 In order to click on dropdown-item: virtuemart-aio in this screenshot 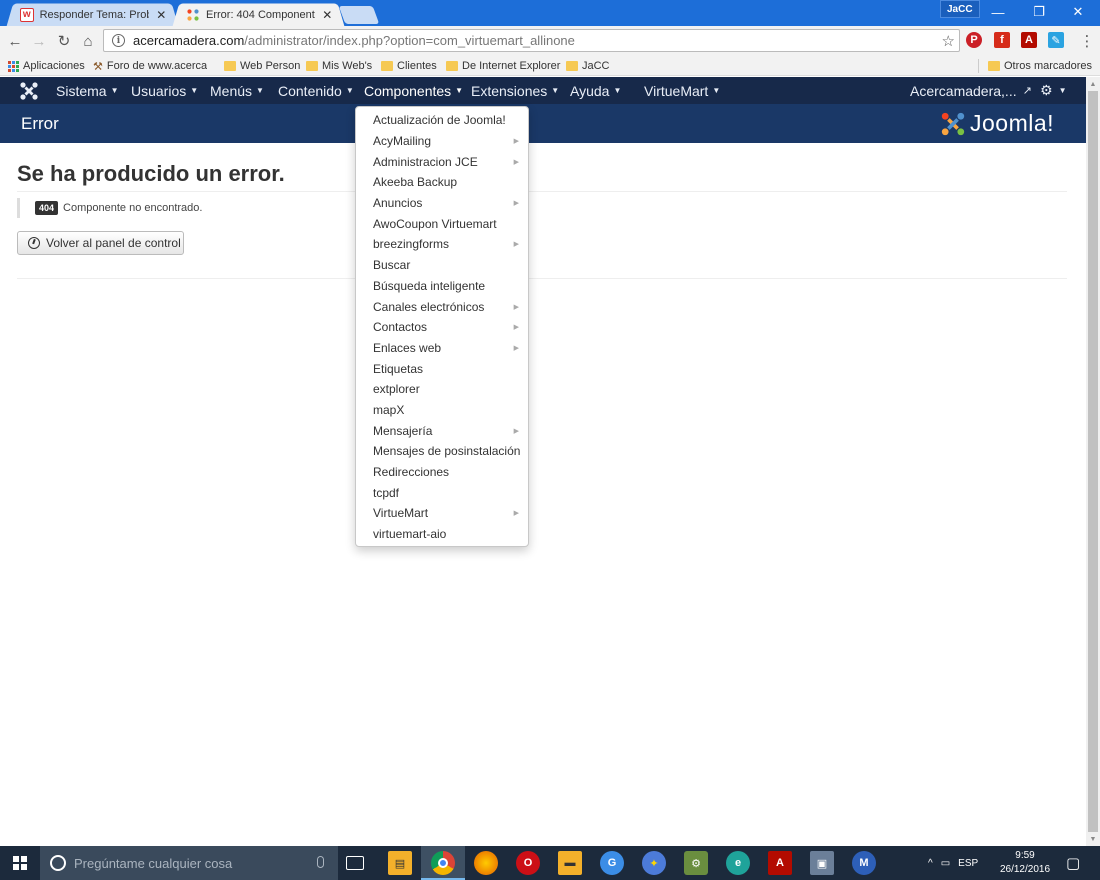, I will do `click(442, 534)`.